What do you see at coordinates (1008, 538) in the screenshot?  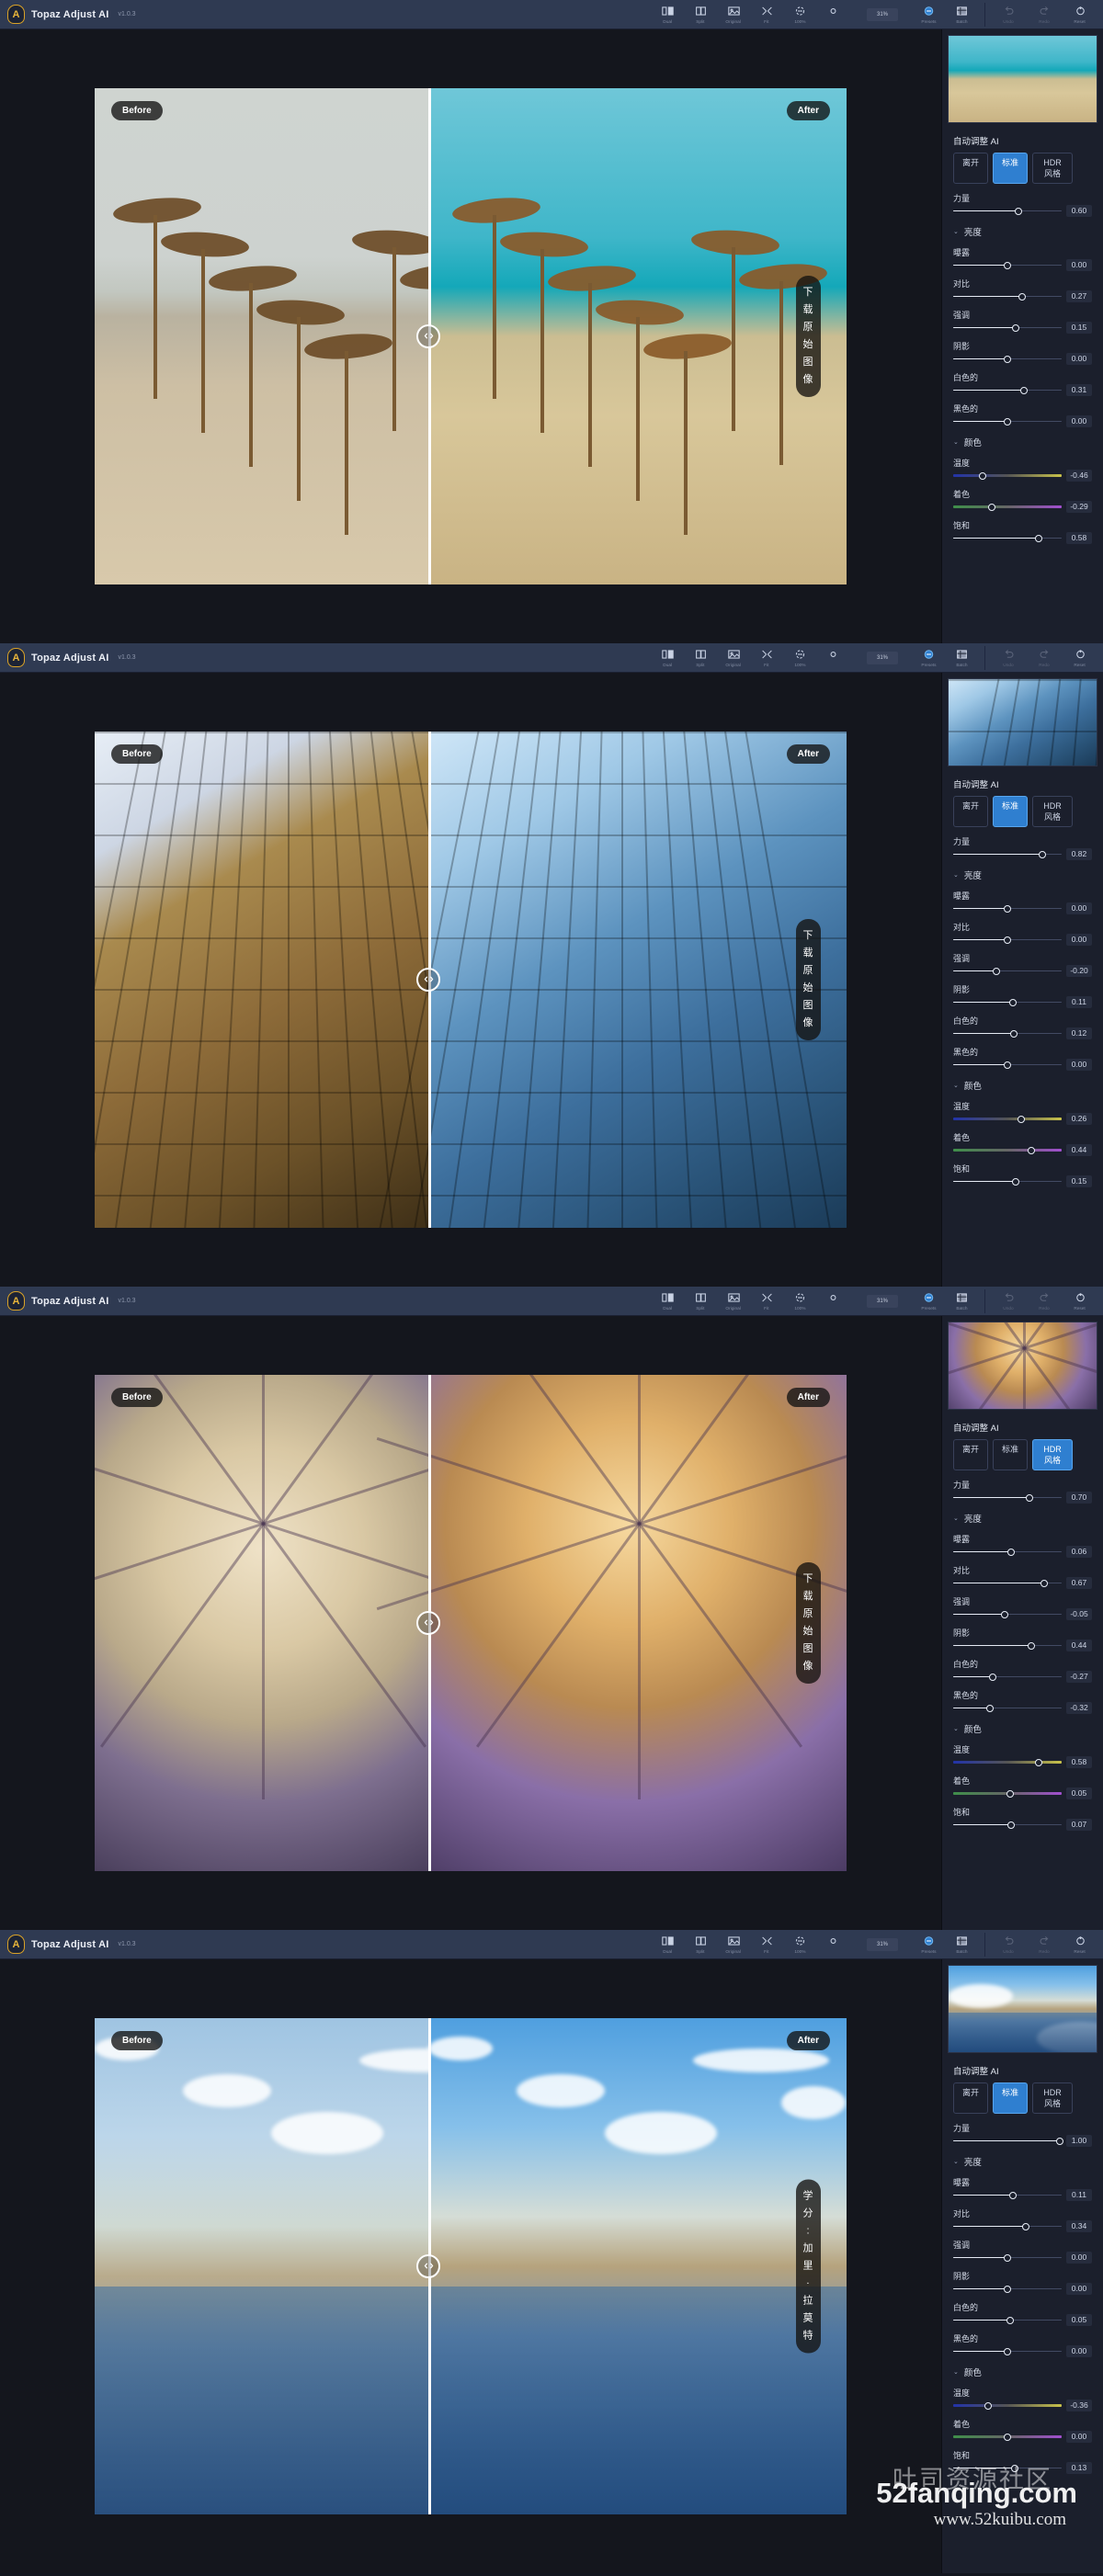 I see `slider-track-panel-beach-saturation` at bounding box center [1008, 538].